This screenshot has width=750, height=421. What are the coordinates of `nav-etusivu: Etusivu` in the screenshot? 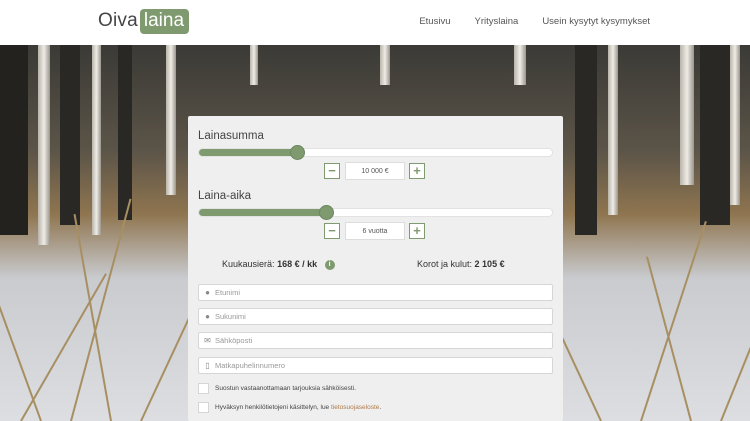 It's located at (434, 21).